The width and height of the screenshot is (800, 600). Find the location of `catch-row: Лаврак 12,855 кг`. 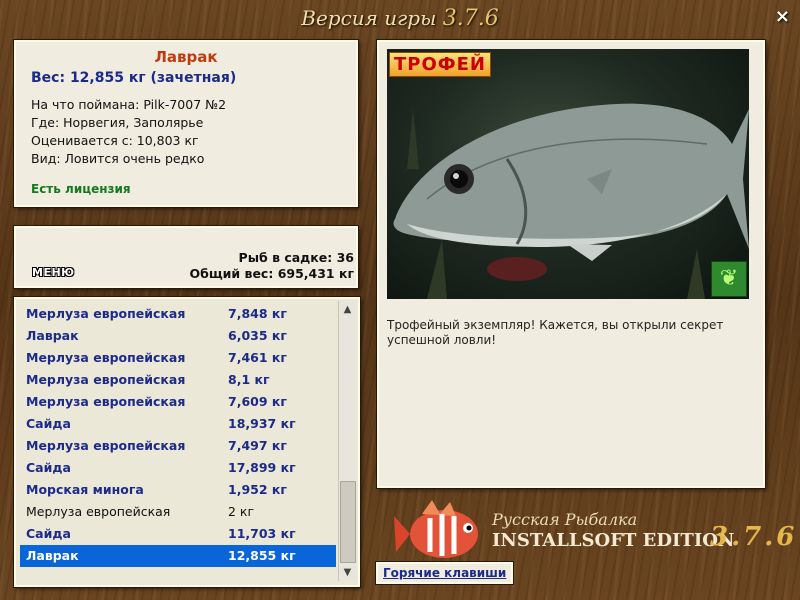

catch-row: Лаврак 12,855 кг is located at coordinates (178, 556).